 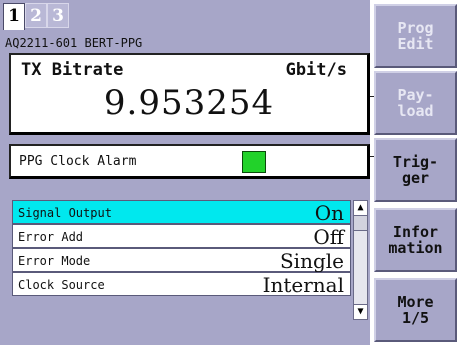 What do you see at coordinates (74, 43) in the screenshot?
I see `module-title: AQ2211-601 BERT-PPG` at bounding box center [74, 43].